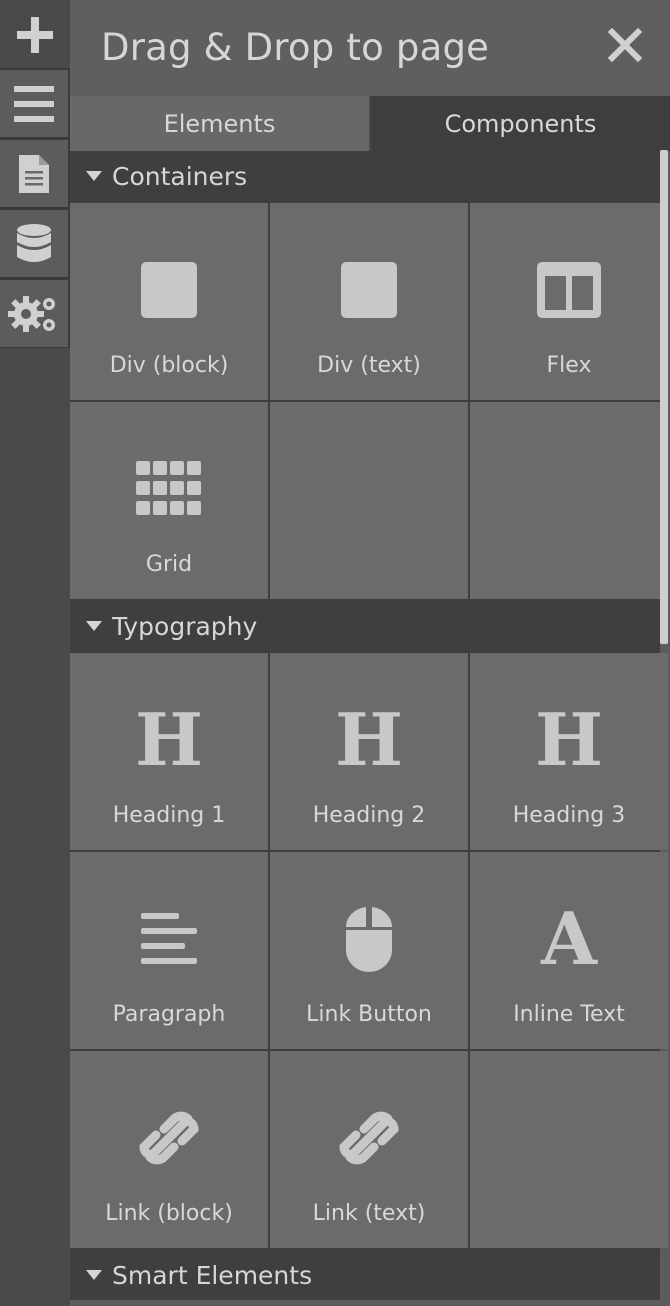 The width and height of the screenshot is (670, 1306). I want to click on element-label: Div (block), so click(169, 365).